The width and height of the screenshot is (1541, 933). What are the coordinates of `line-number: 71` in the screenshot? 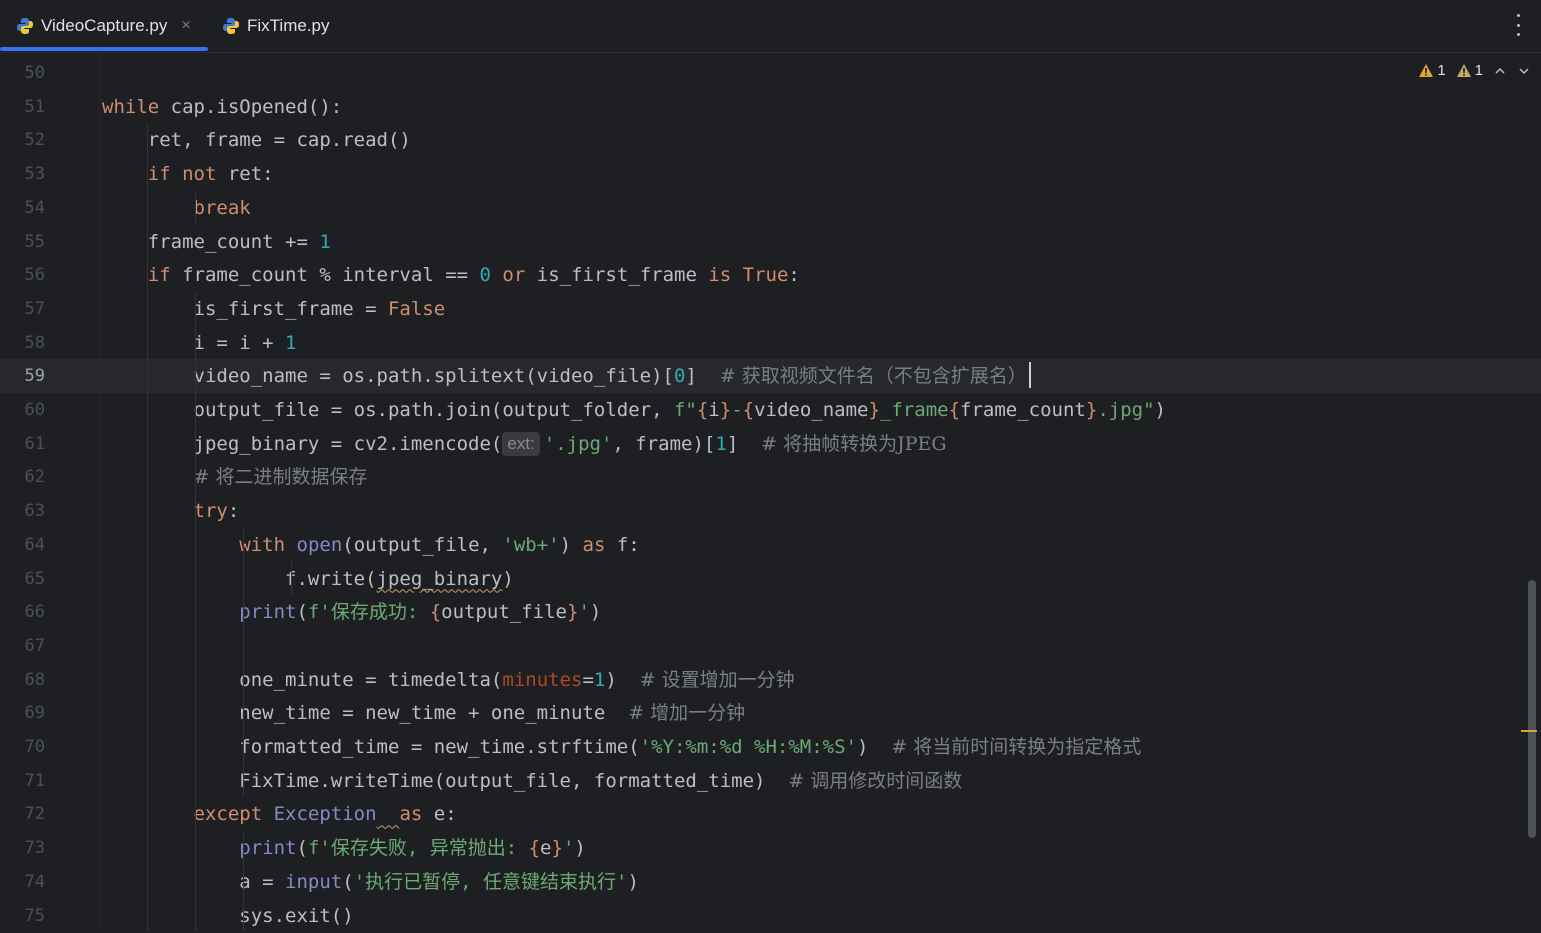 It's located at (22, 781).